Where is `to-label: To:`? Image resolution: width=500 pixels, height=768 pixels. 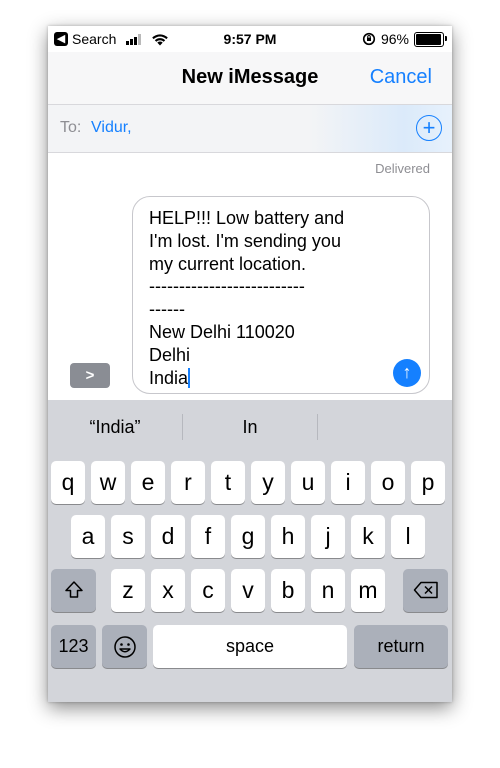 to-label: To: is located at coordinates (71, 127).